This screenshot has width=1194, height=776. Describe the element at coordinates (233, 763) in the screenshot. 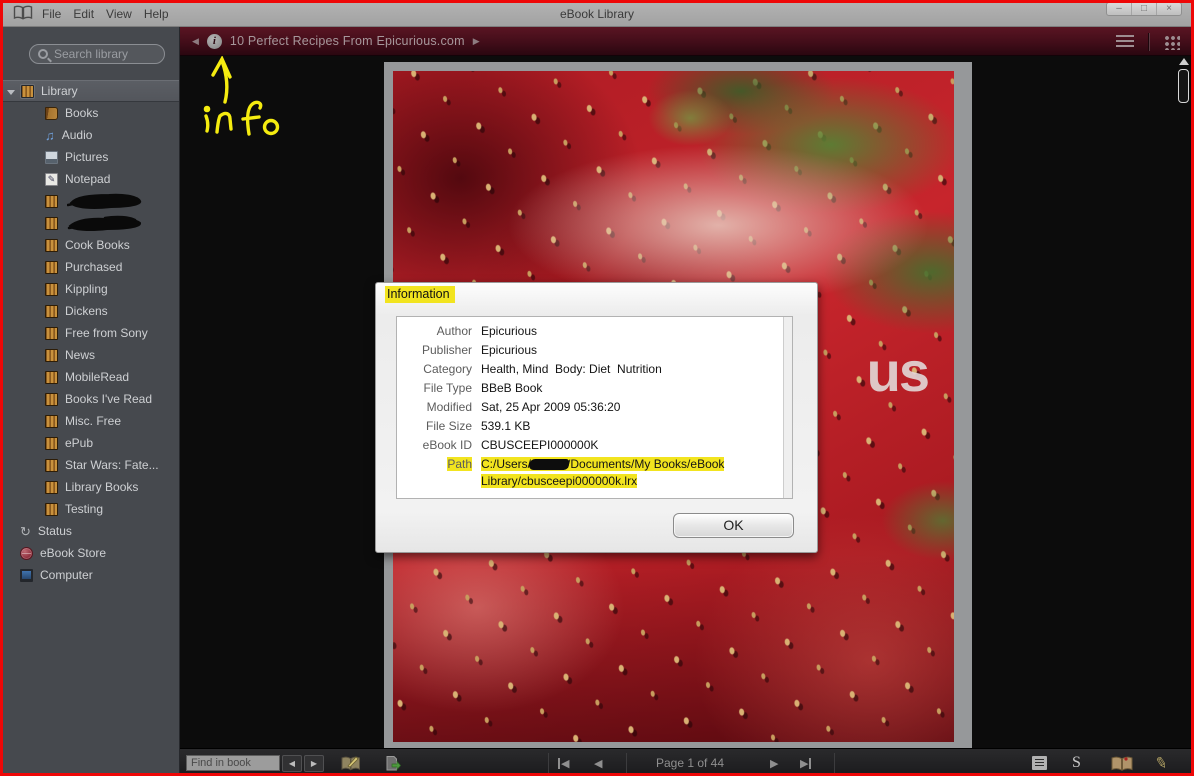

I see `find-in-book-input` at that location.